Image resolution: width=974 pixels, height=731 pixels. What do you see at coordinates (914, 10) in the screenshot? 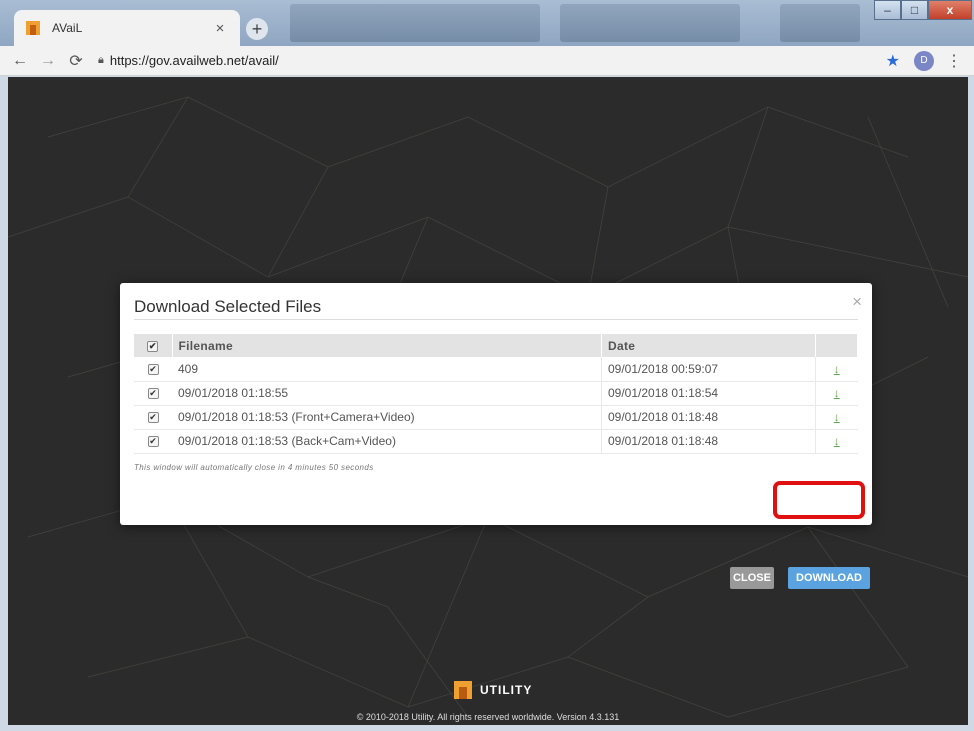
I see `maximize-button: □` at bounding box center [914, 10].